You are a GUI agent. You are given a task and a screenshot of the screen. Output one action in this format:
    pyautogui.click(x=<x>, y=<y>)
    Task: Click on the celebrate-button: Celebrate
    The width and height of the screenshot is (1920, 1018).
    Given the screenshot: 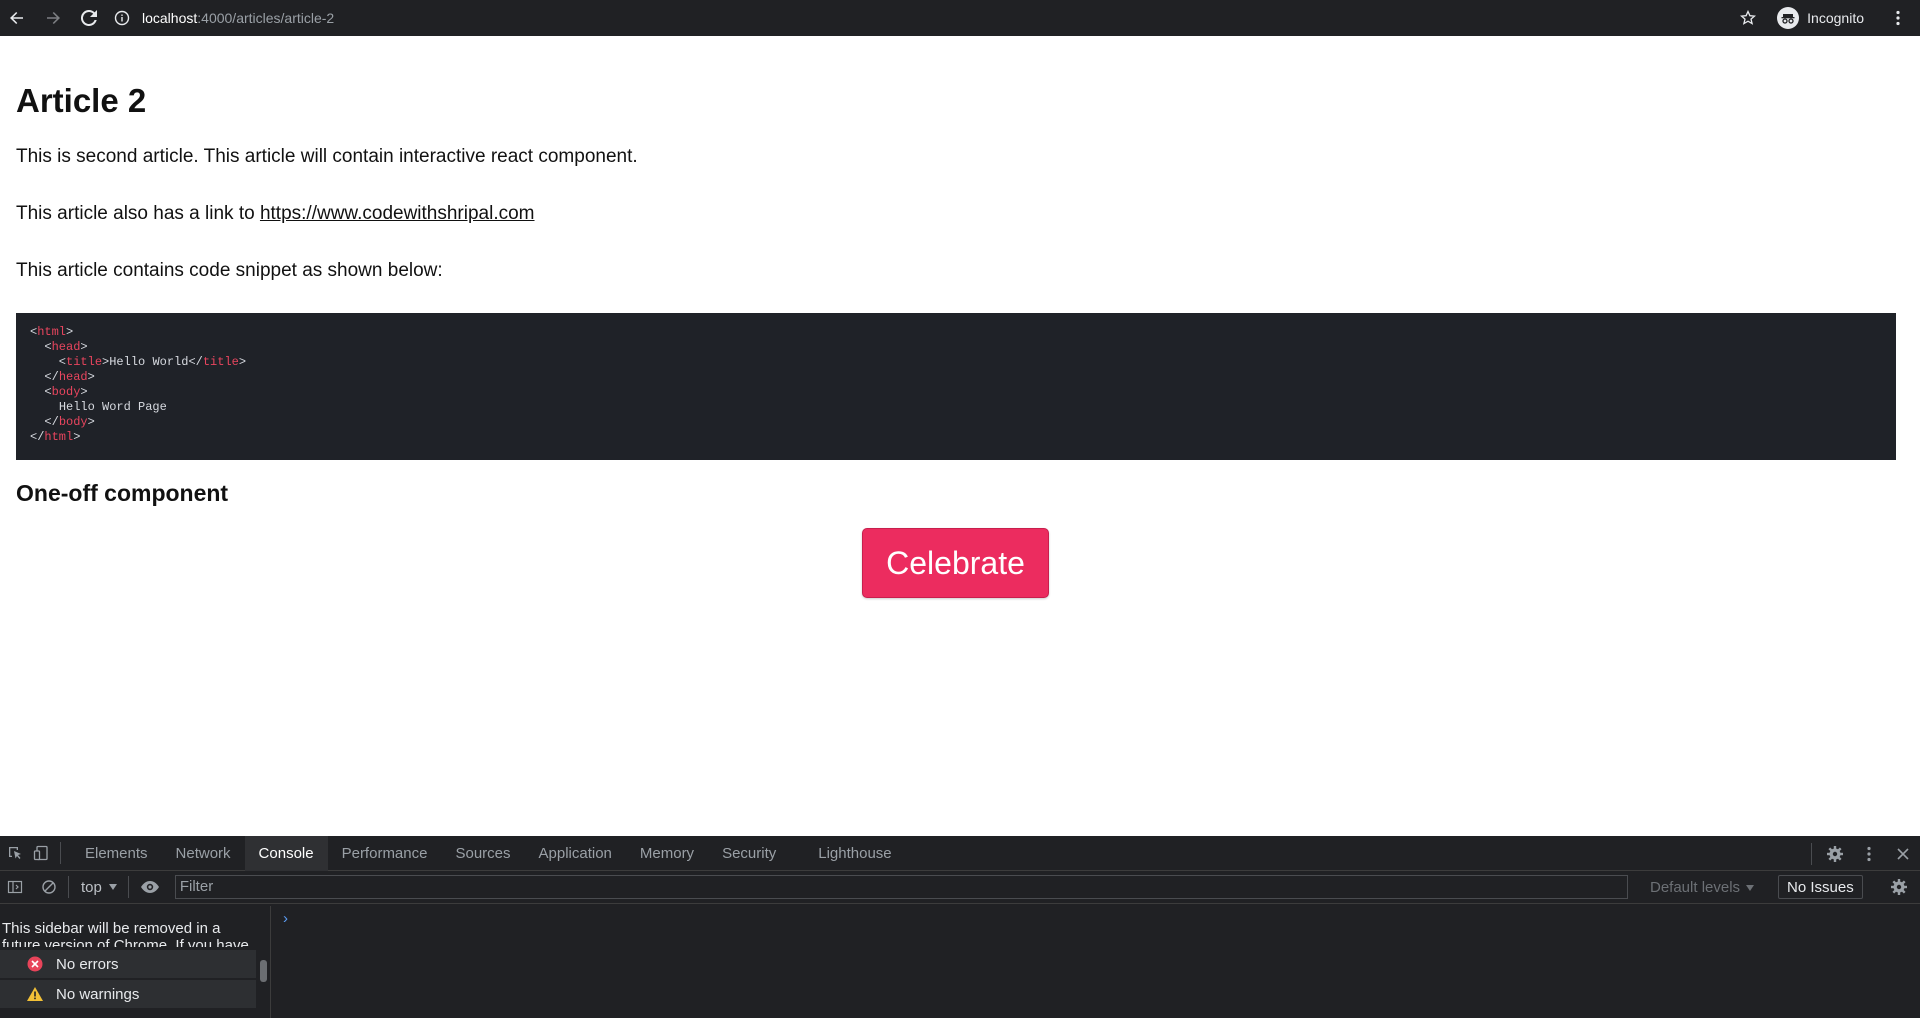 What is the action you would take?
    pyautogui.click(x=955, y=563)
    